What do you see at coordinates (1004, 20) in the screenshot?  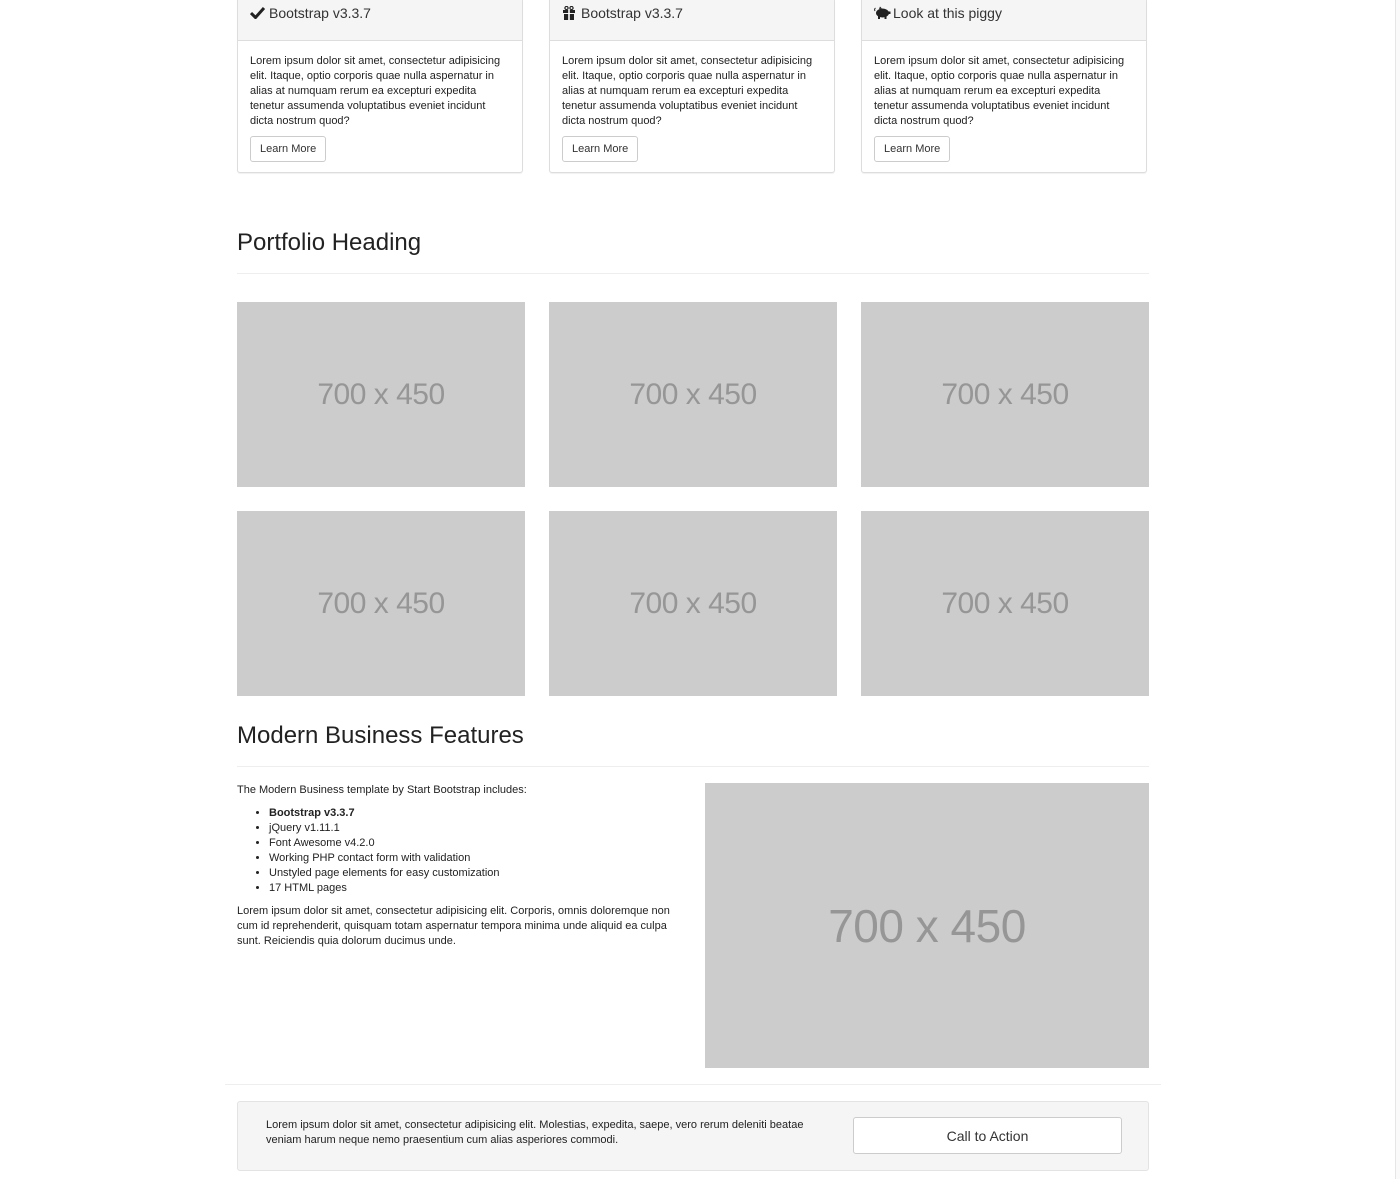 I see `panel-heading: Look at this piggy` at bounding box center [1004, 20].